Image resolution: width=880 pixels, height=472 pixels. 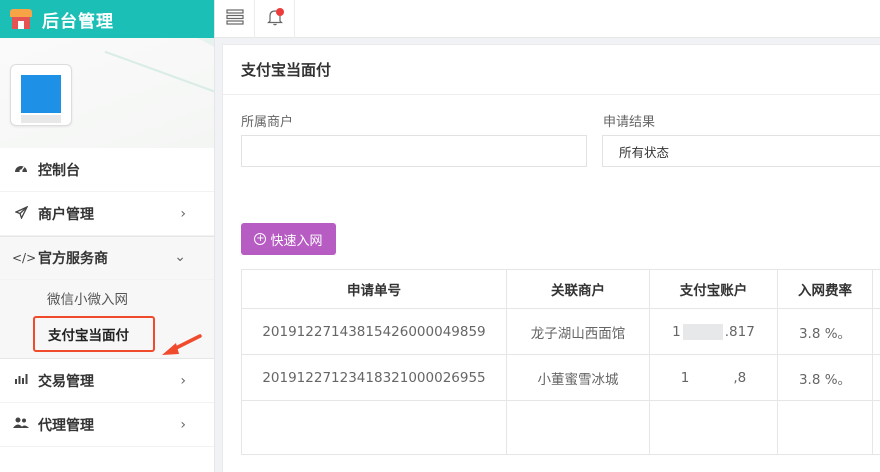 What do you see at coordinates (21, 169) in the screenshot?
I see `dashboard-icon` at bounding box center [21, 169].